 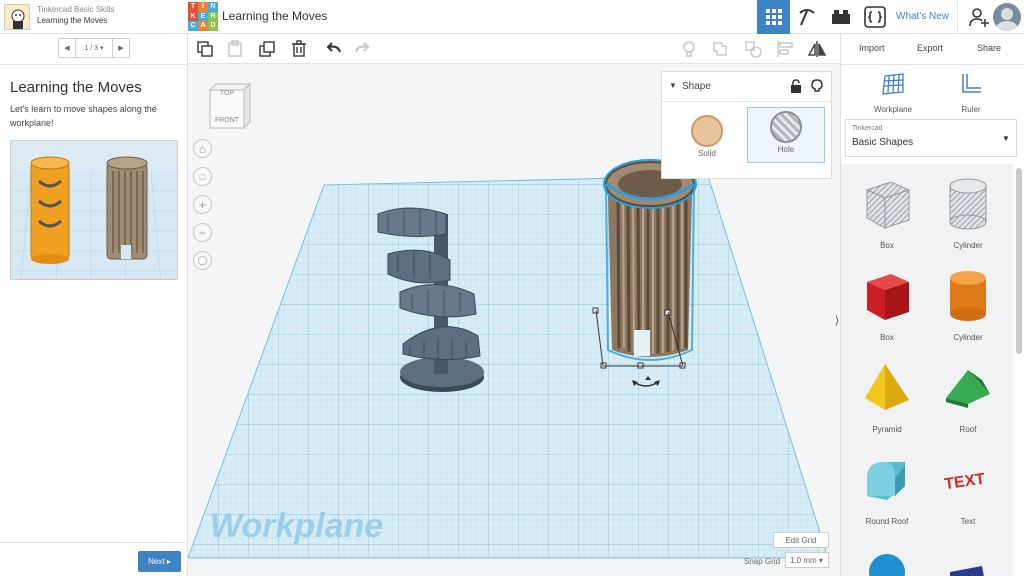 I want to click on shape-label: Roof, so click(x=968, y=429).